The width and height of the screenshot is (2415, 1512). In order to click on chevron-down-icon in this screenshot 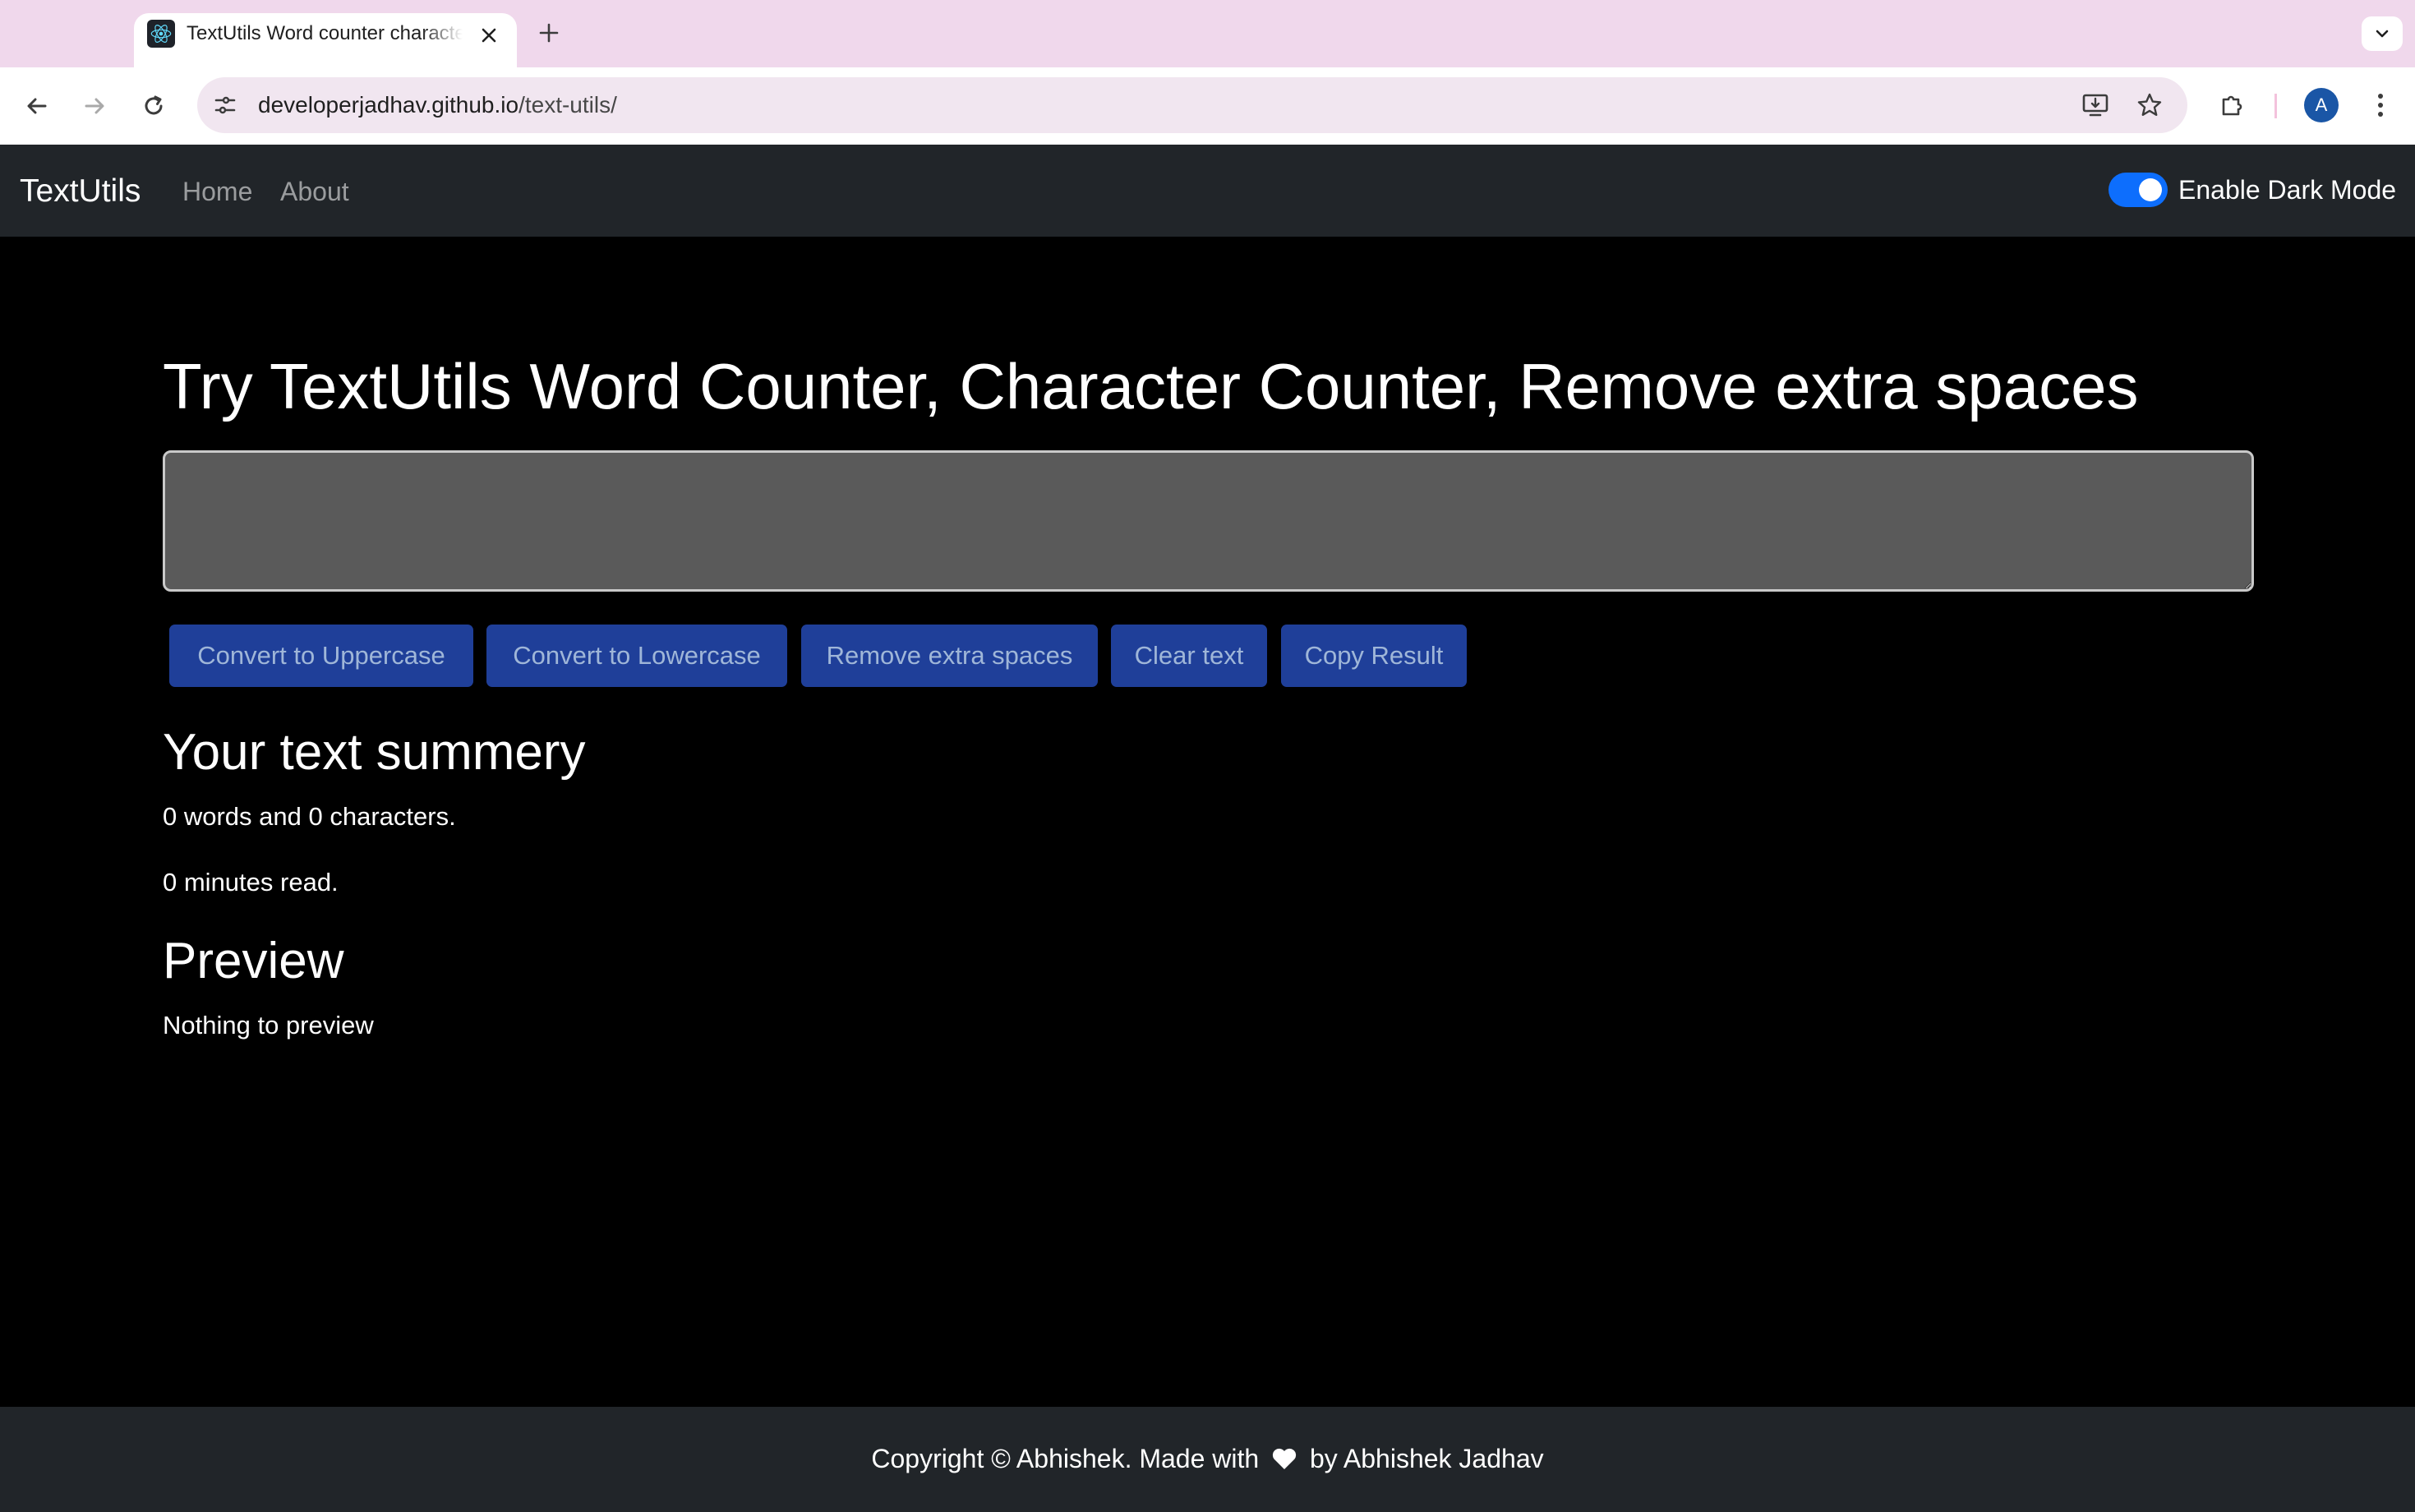, I will do `click(2382, 33)`.